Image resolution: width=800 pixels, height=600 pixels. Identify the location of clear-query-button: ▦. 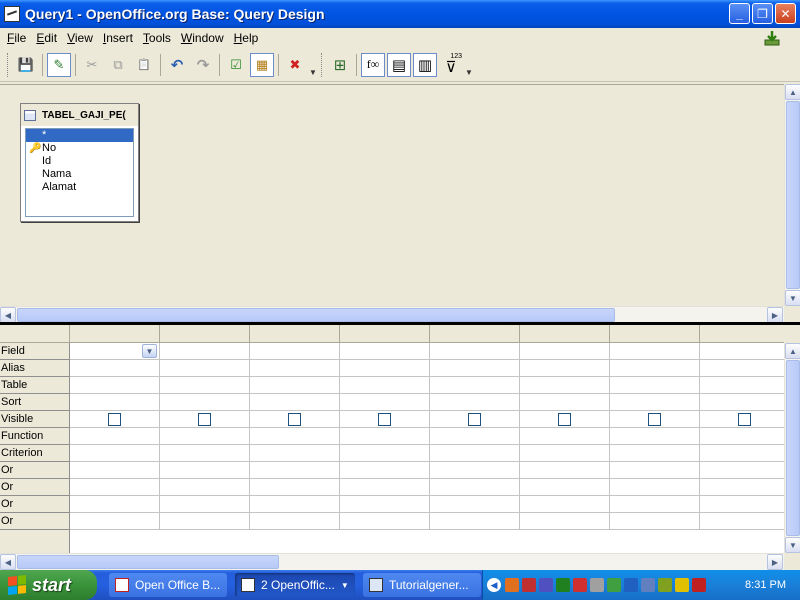
(262, 64).